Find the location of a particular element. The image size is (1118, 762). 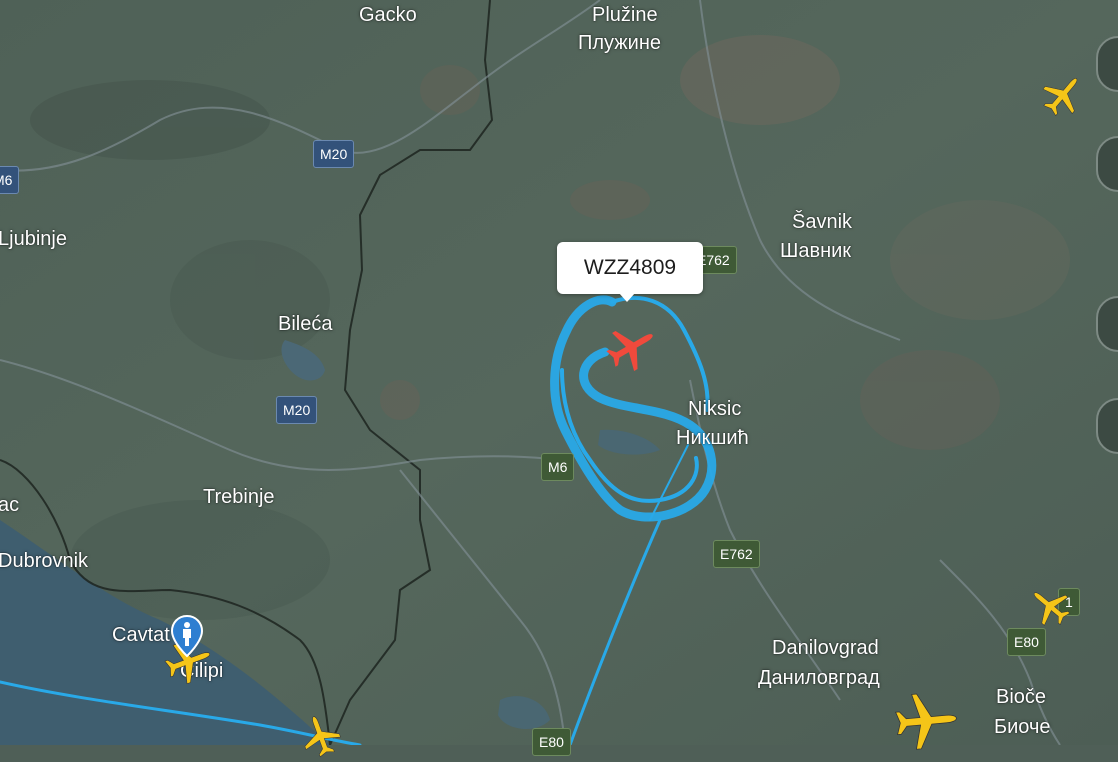

place-bileca: Bileća is located at coordinates (305, 324).